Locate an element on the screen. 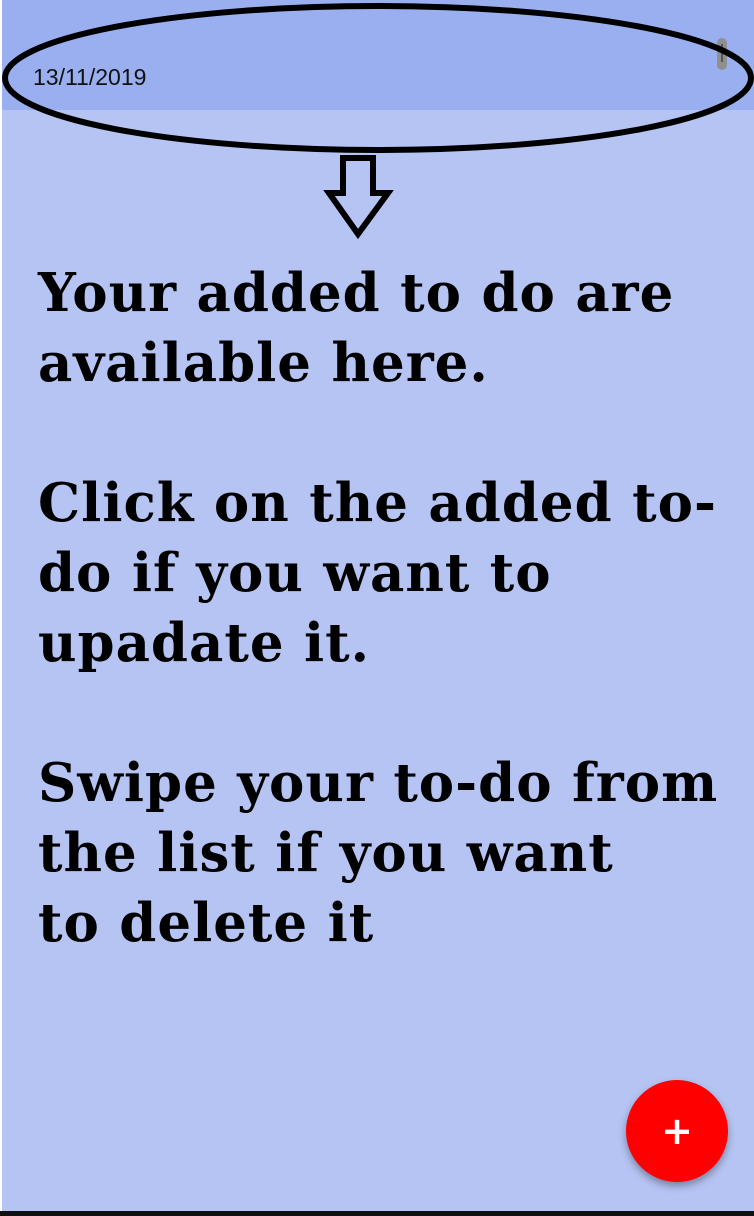  highlight-ellipse is located at coordinates (378, 78).